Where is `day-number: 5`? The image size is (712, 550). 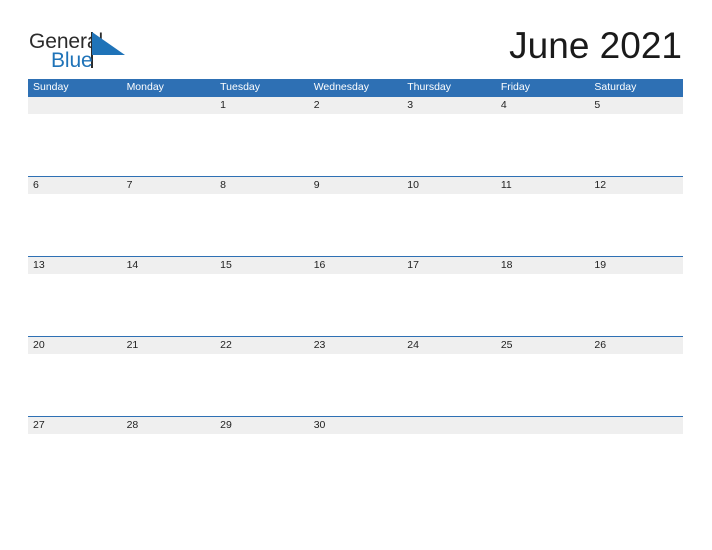 day-number: 5 is located at coordinates (636, 105).